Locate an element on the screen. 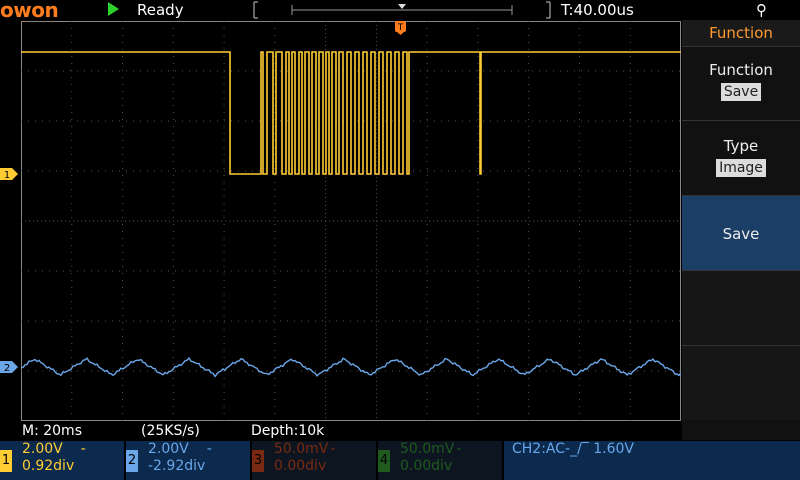 The width and height of the screenshot is (800, 480). memory-depth-readout: Depth:10k is located at coordinates (288, 431).